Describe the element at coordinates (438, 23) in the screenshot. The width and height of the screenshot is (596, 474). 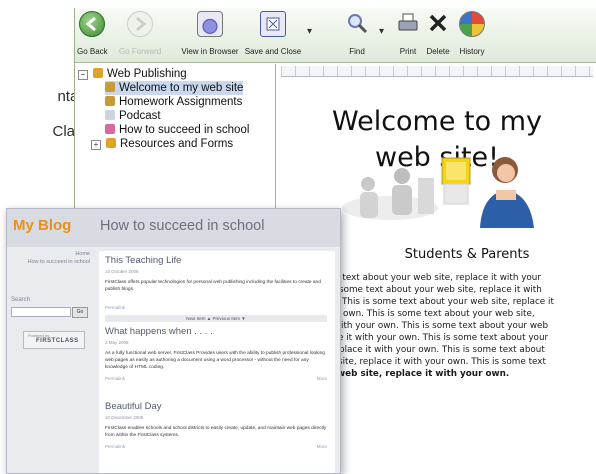
I see `close-icon` at that location.